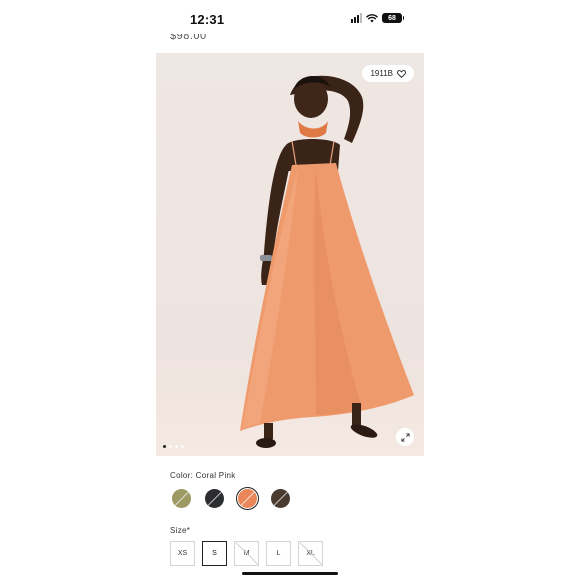 Image resolution: width=580 pixels, height=580 pixels. I want to click on color-label: Color: Coral Pink, so click(203, 475).